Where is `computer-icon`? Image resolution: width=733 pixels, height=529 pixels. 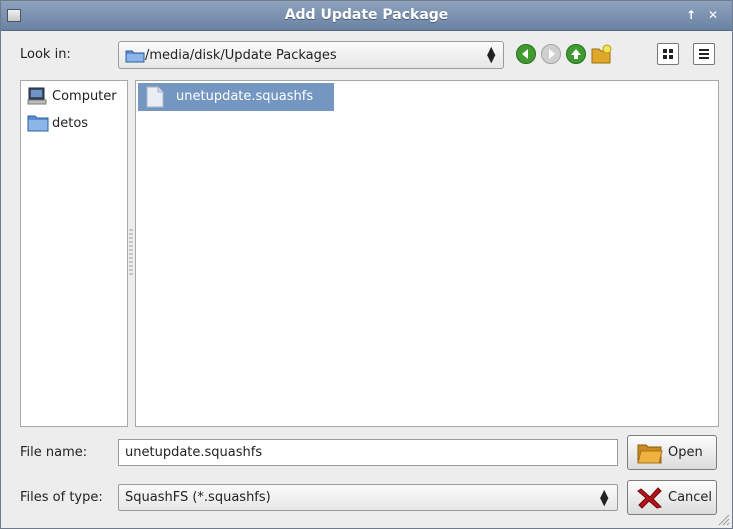 computer-icon is located at coordinates (37, 96).